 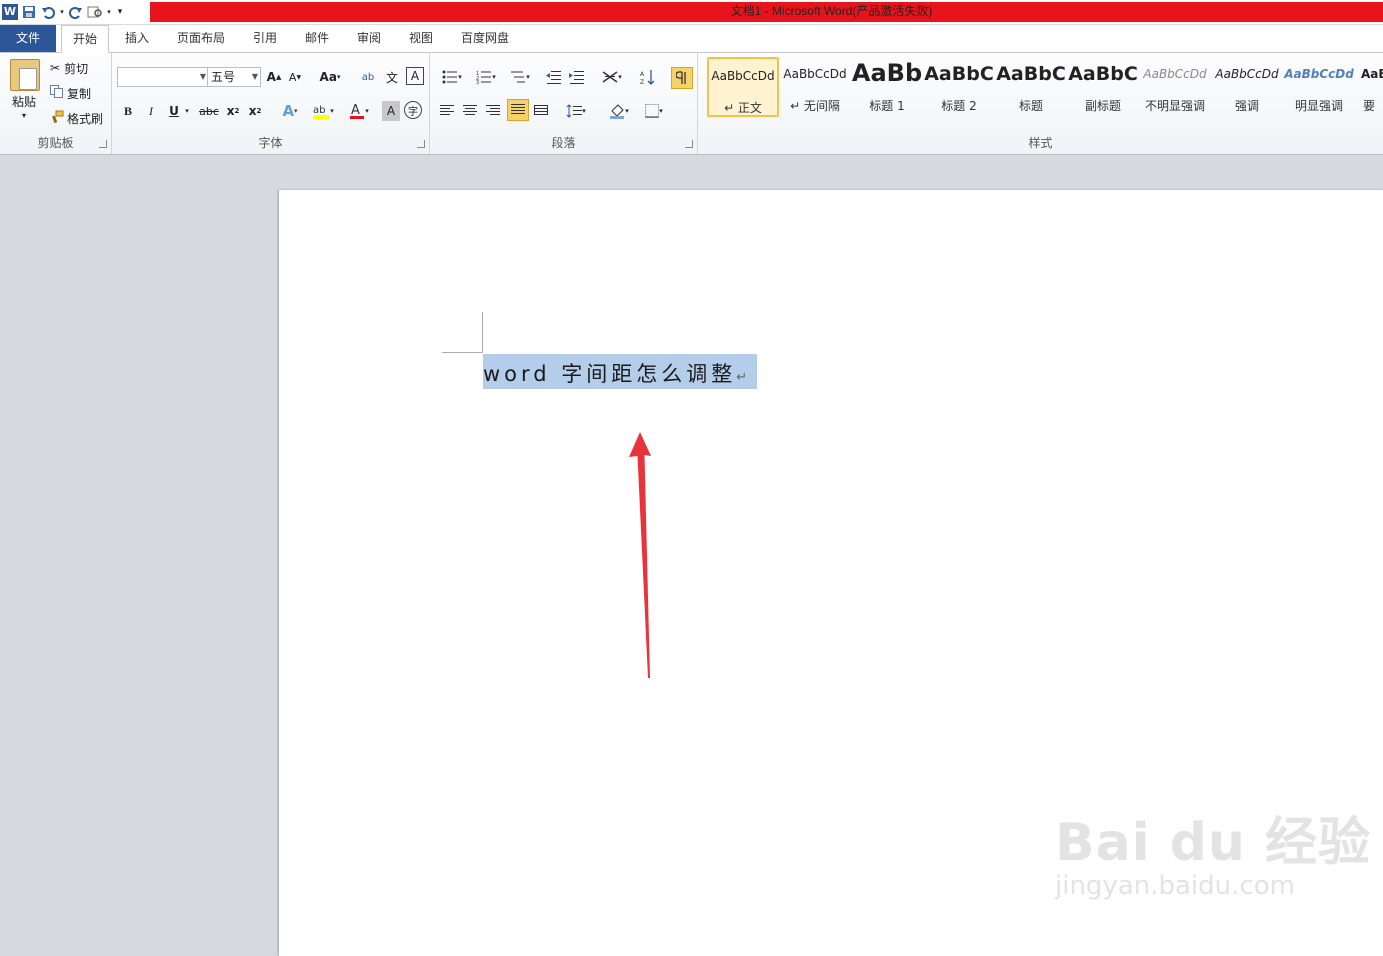 I want to click on style-name: 标题 1, so click(x=887, y=106).